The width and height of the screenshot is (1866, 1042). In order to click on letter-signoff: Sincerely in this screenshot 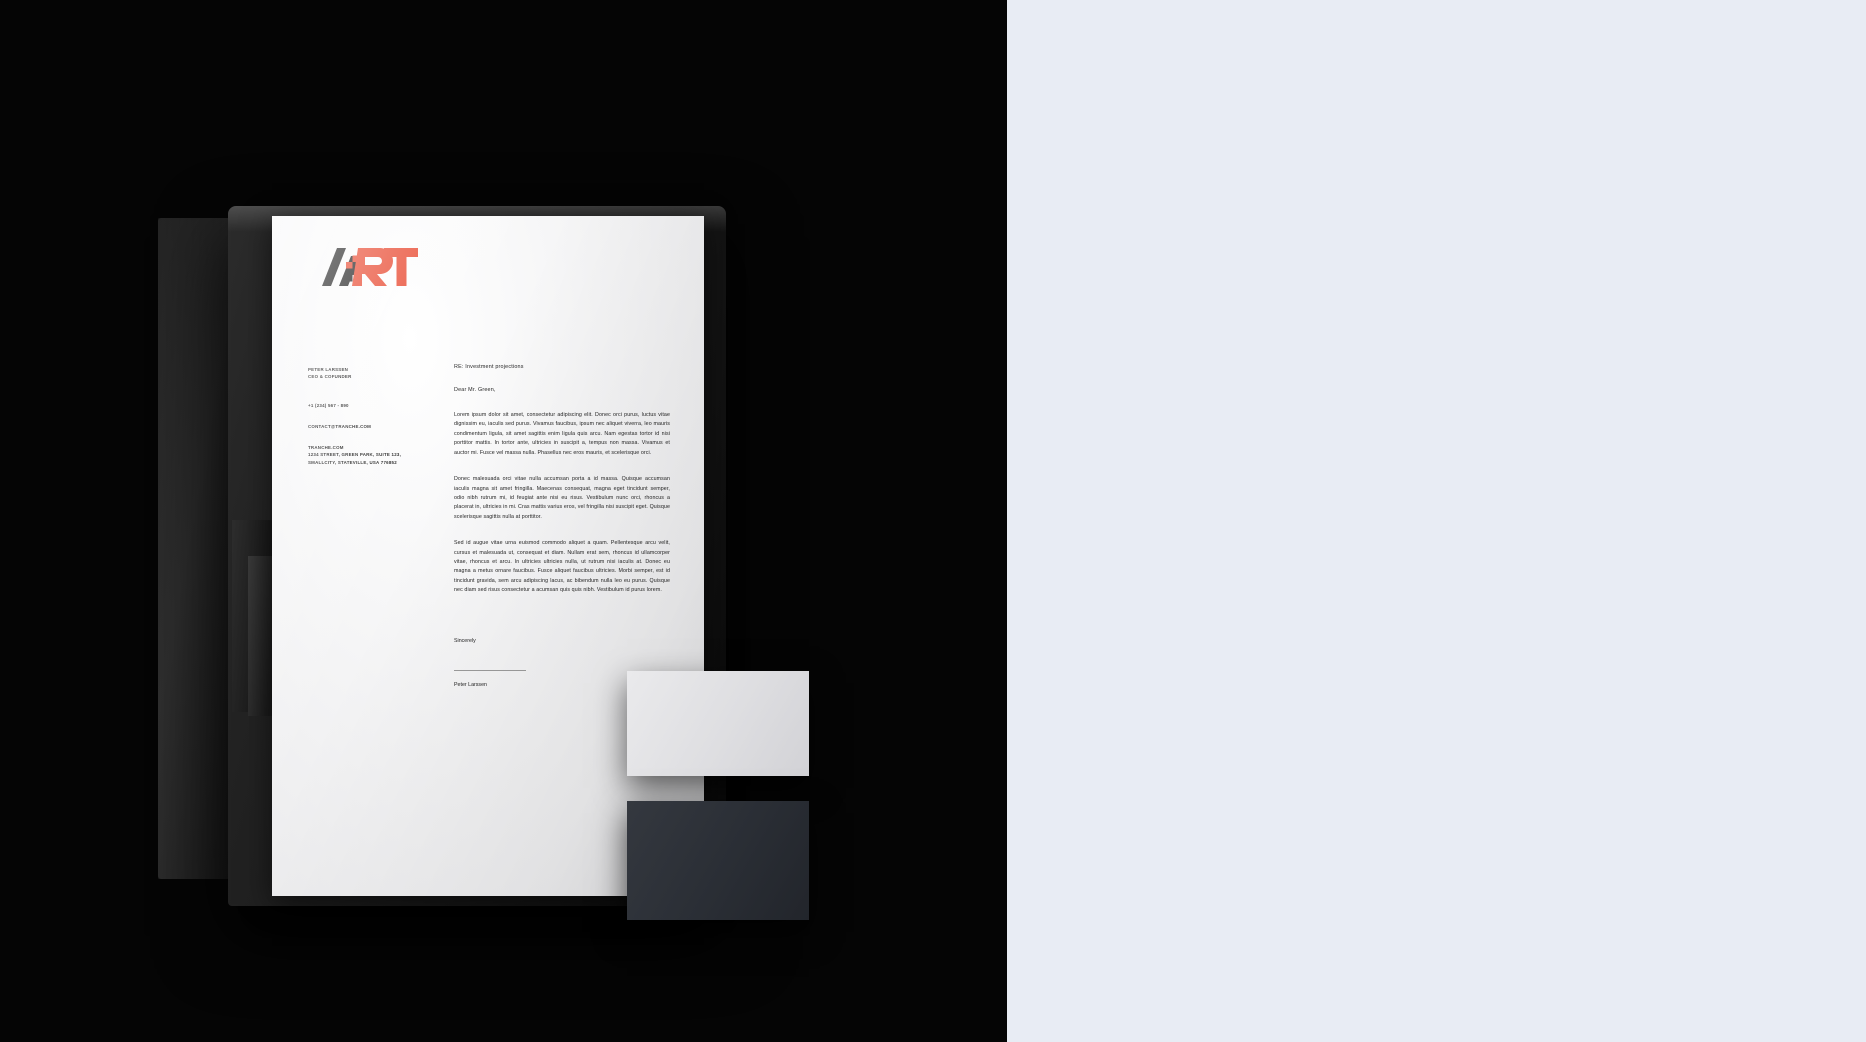, I will do `click(465, 640)`.